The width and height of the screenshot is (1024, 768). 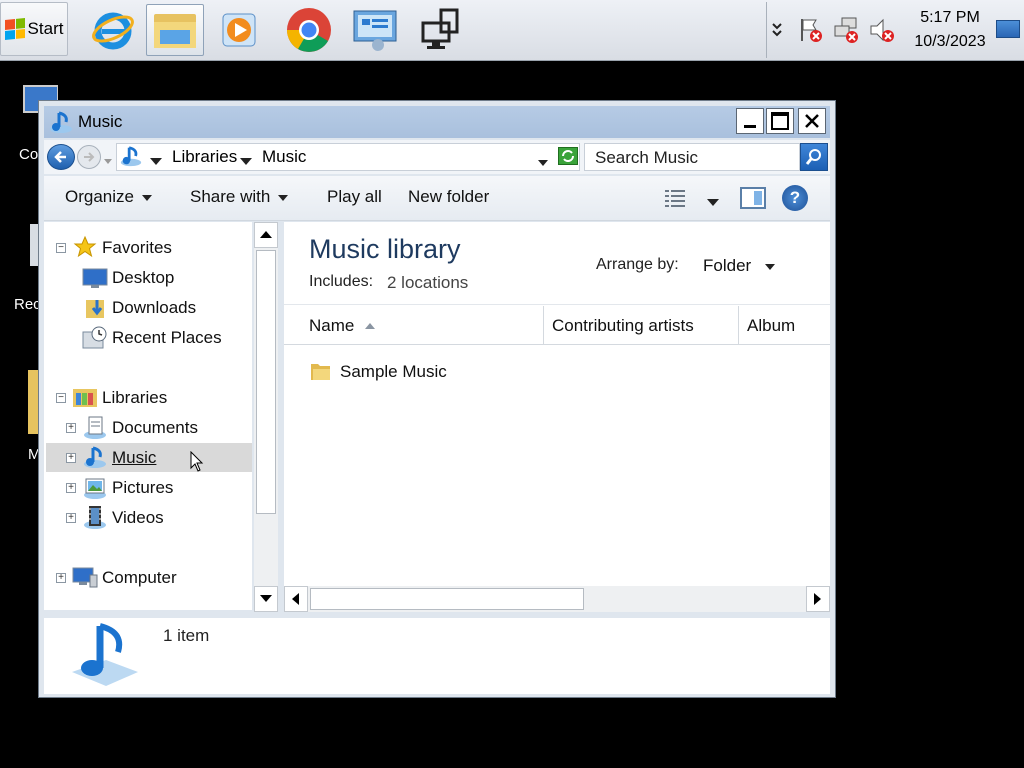 I want to click on minimize-button, so click(x=750, y=121).